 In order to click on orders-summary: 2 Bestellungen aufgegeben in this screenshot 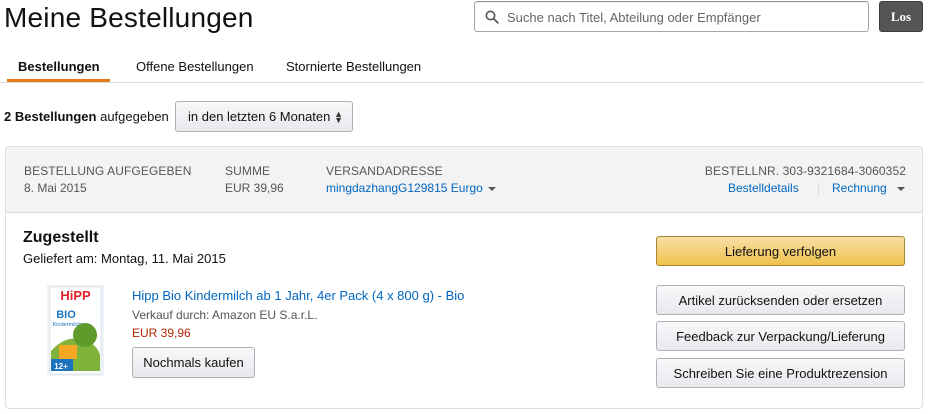, I will do `click(86, 116)`.